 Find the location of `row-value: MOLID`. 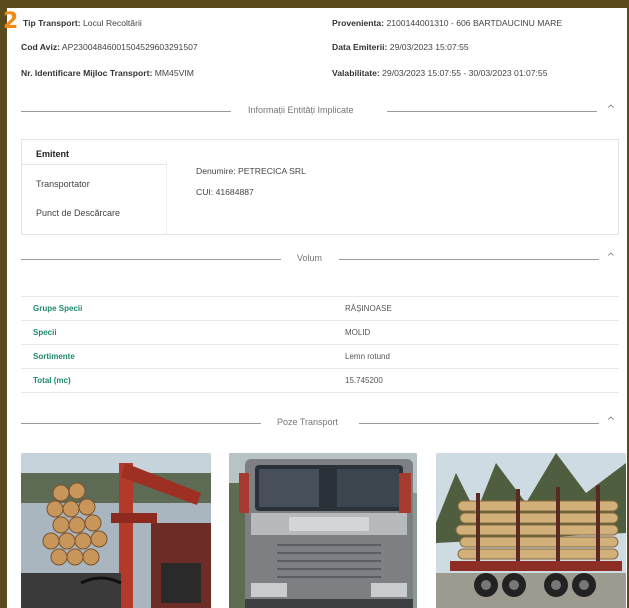

row-value: MOLID is located at coordinates (358, 332).